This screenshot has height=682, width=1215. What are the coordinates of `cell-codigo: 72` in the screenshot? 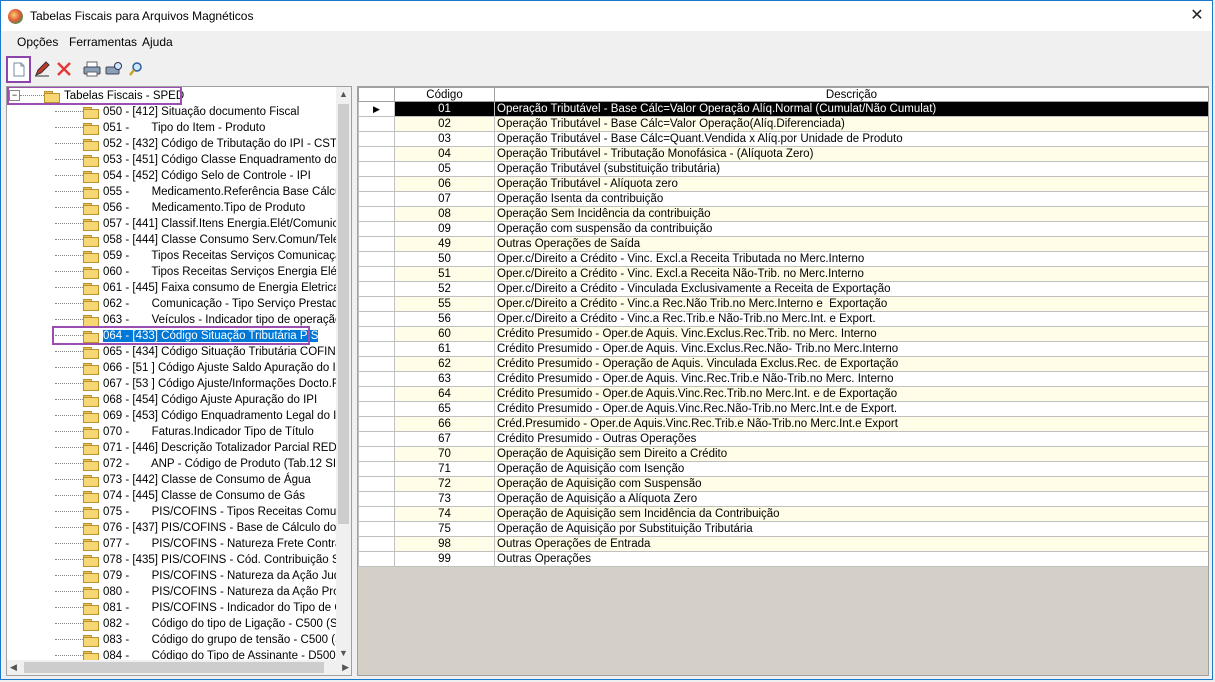 It's located at (444, 484).